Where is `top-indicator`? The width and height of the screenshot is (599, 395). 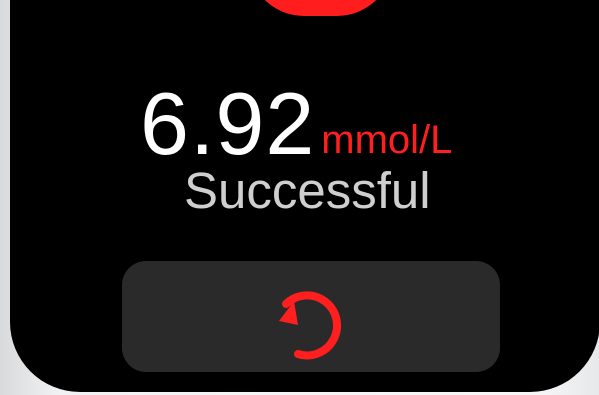 top-indicator is located at coordinates (320, 8).